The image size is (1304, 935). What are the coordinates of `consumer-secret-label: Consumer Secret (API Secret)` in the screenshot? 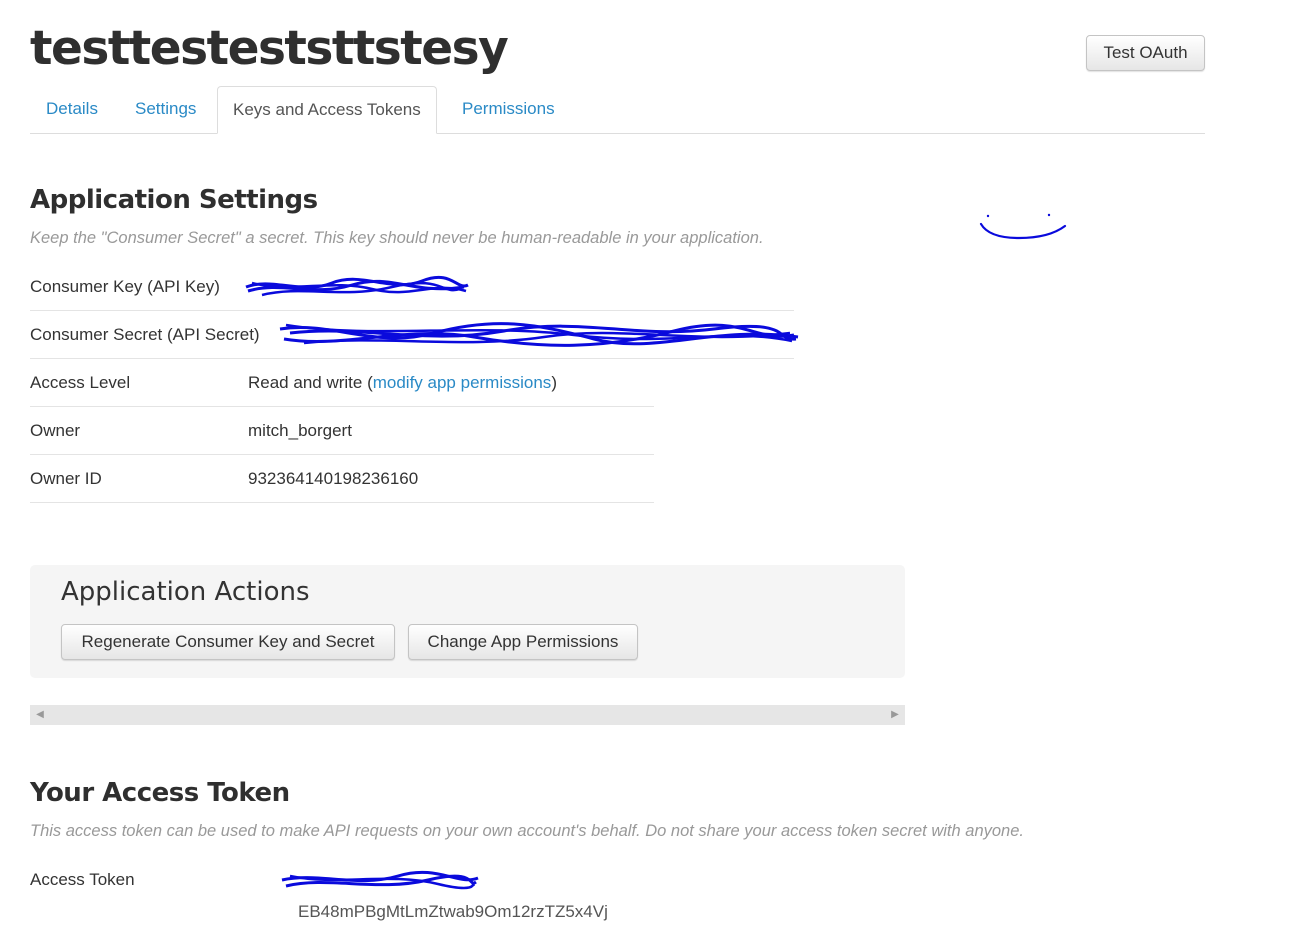 It's located at (145, 334).